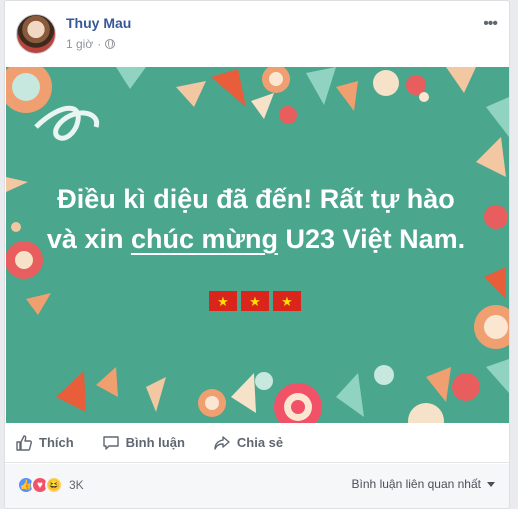  Describe the element at coordinates (56, 442) in the screenshot. I see `like-label: Thích` at that location.